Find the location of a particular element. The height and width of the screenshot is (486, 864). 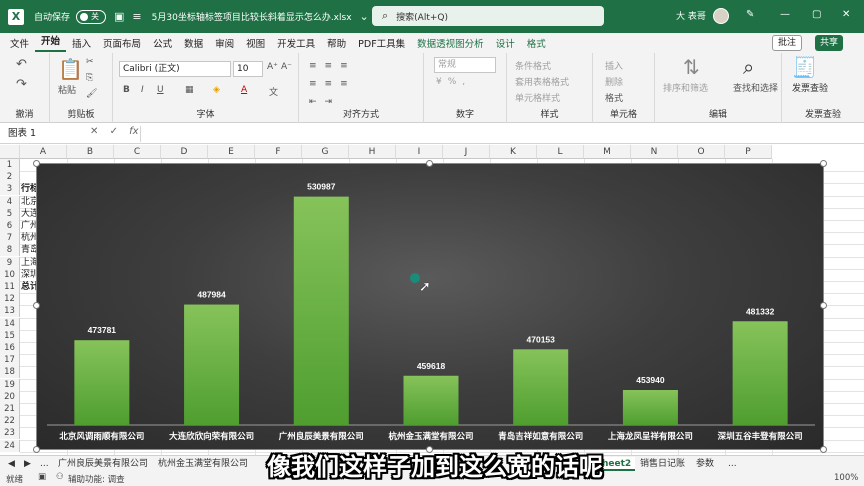

paste-icon: 📋 is located at coordinates (70, 69).